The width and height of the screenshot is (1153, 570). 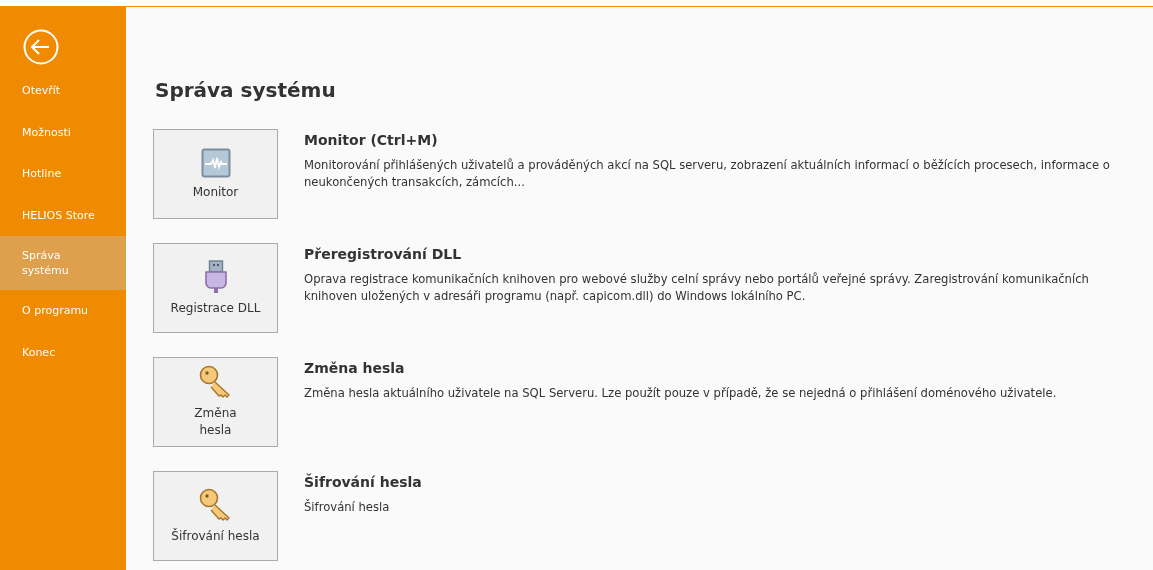 I want to click on plug-icon, so click(x=215, y=276).